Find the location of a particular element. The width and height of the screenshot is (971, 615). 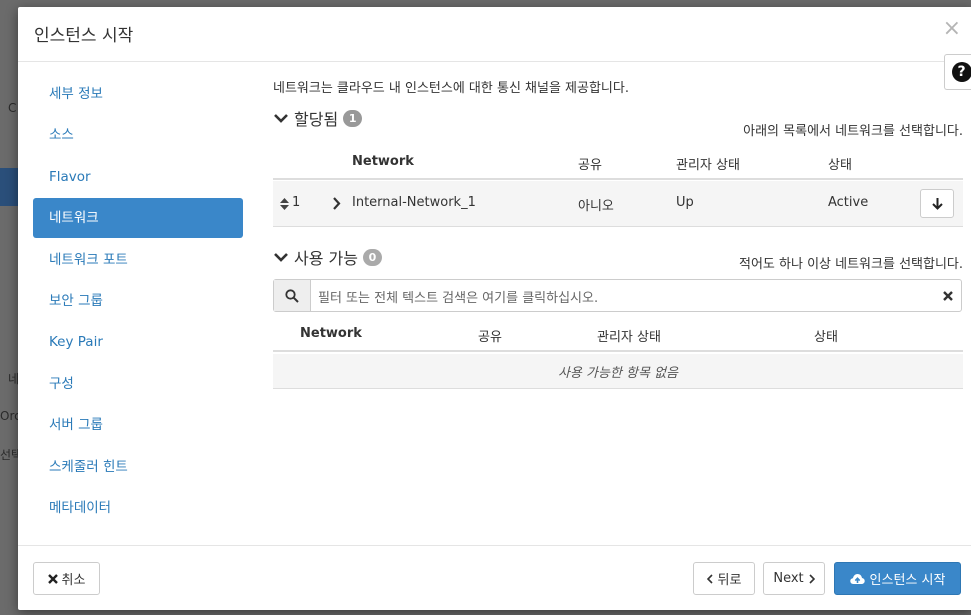

close-icon: × is located at coordinates (952, 29).